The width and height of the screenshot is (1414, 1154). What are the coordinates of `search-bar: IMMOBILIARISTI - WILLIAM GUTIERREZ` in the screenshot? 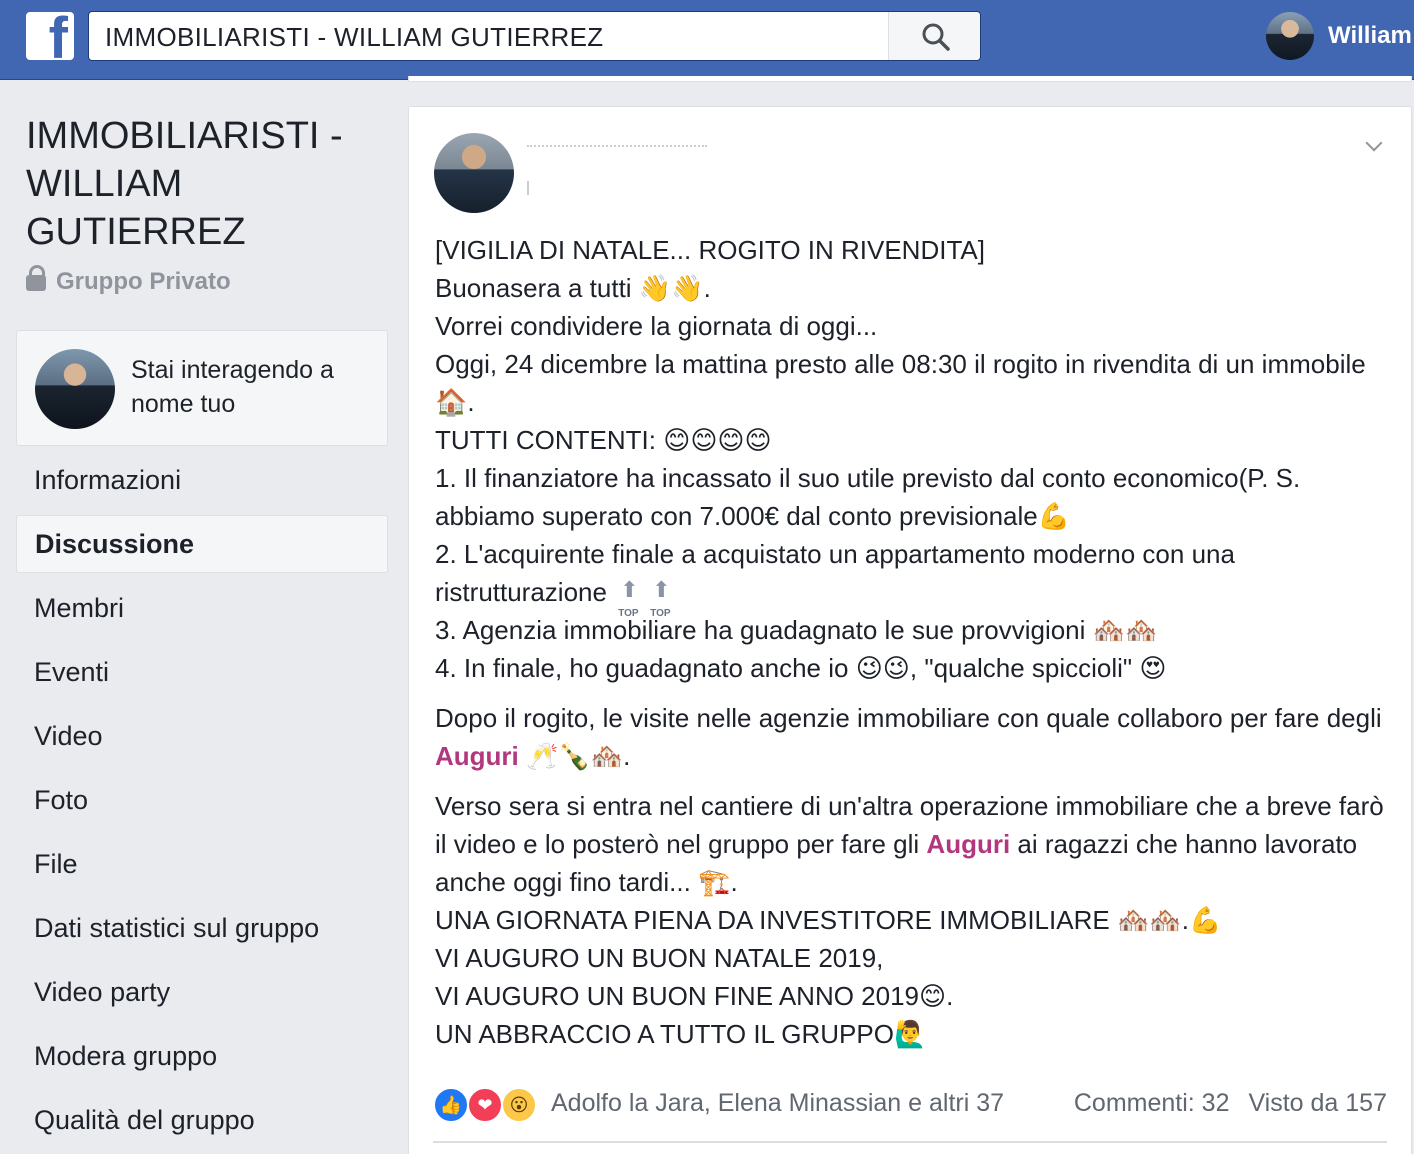 It's located at (534, 36).